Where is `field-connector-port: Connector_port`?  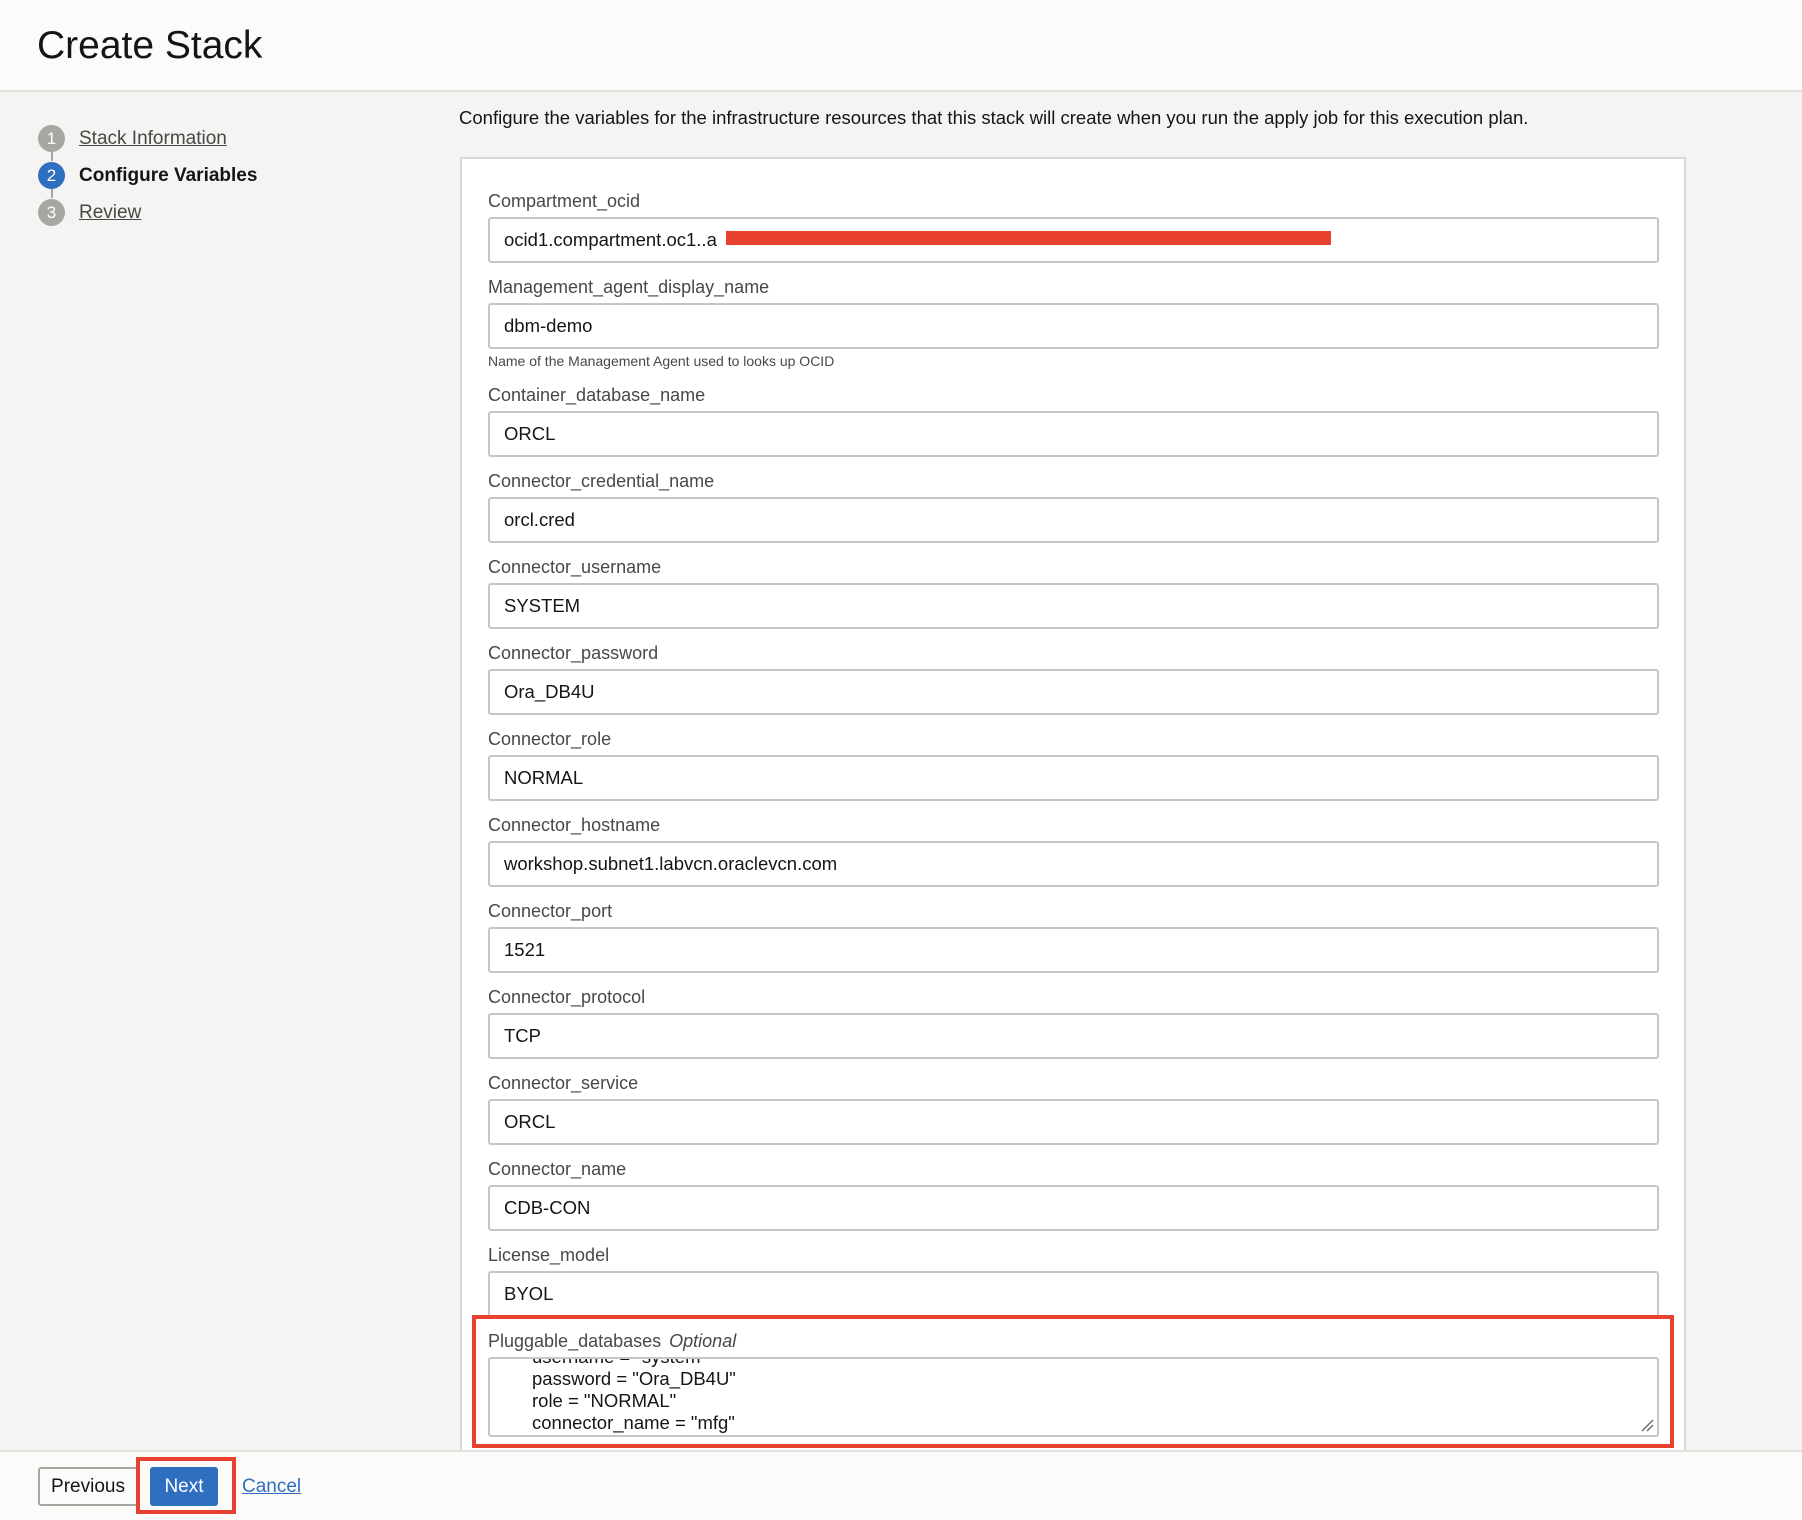
field-connector-port: Connector_port is located at coordinates (1073, 942).